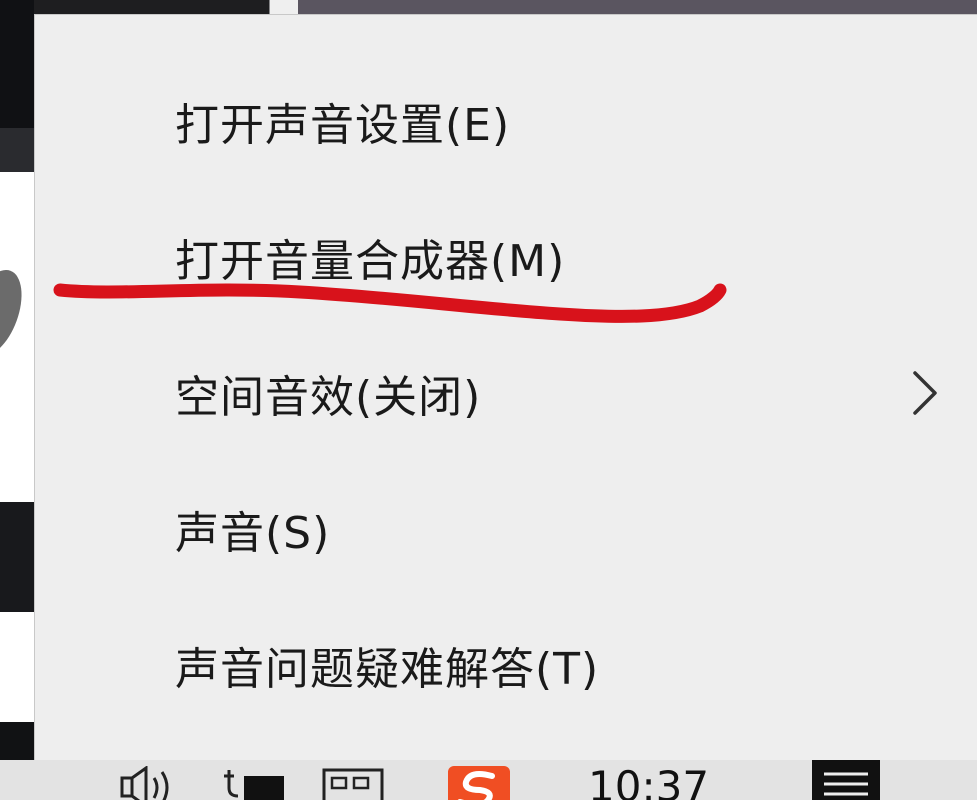 Image resolution: width=977 pixels, height=800 pixels. I want to click on taskbar: 10:37, so click(488, 780).